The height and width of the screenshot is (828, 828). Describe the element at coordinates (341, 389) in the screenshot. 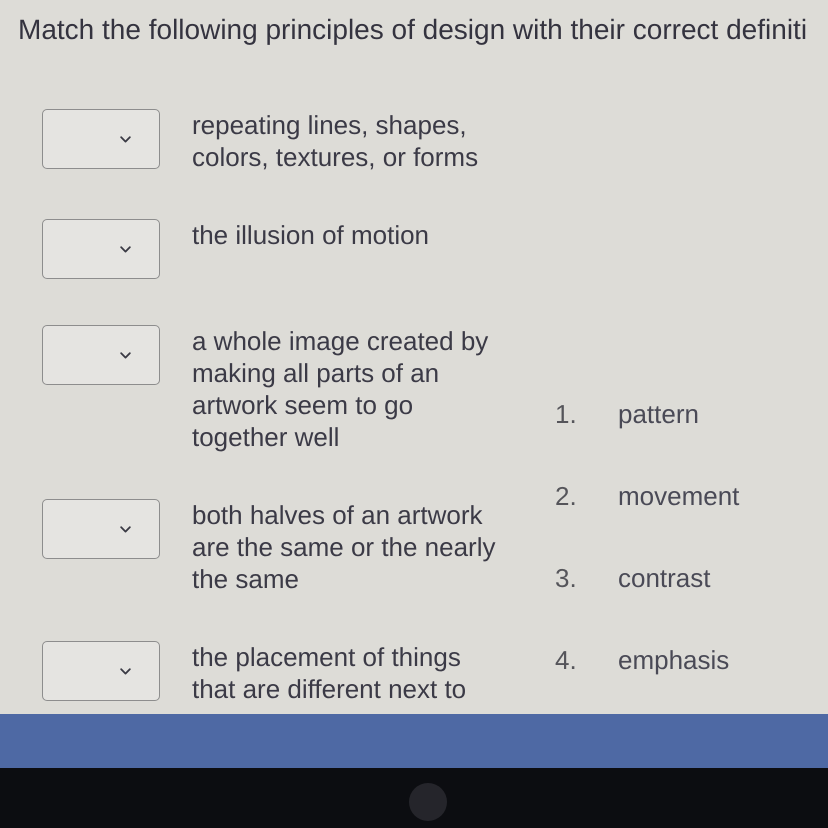

I see `definition-text: a whole image created by making all parts of an artwork seem to go together well` at that location.